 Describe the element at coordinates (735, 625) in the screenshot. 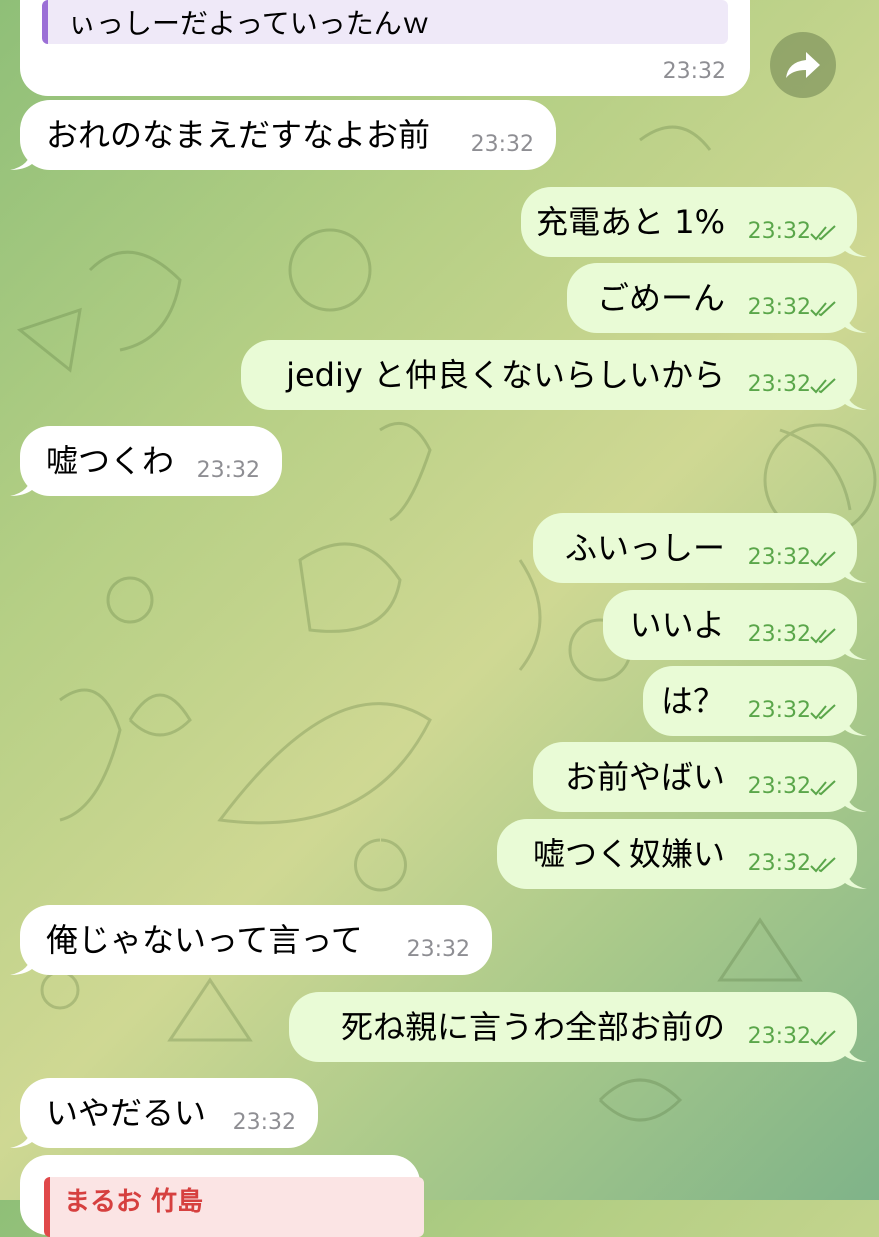

I see `outgoing-message: いいよ 23:32` at that location.